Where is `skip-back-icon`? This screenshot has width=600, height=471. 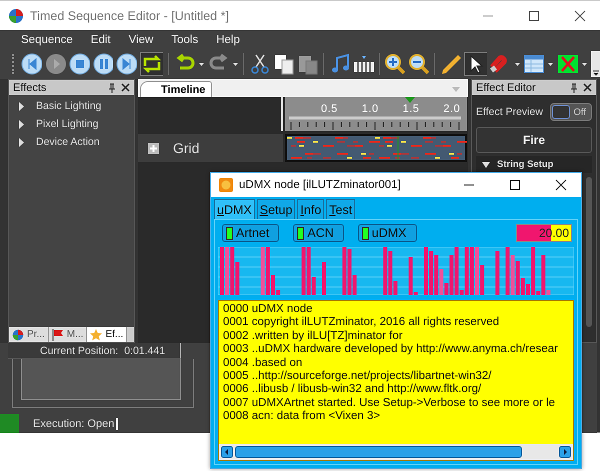 skip-back-icon is located at coordinates (31, 64).